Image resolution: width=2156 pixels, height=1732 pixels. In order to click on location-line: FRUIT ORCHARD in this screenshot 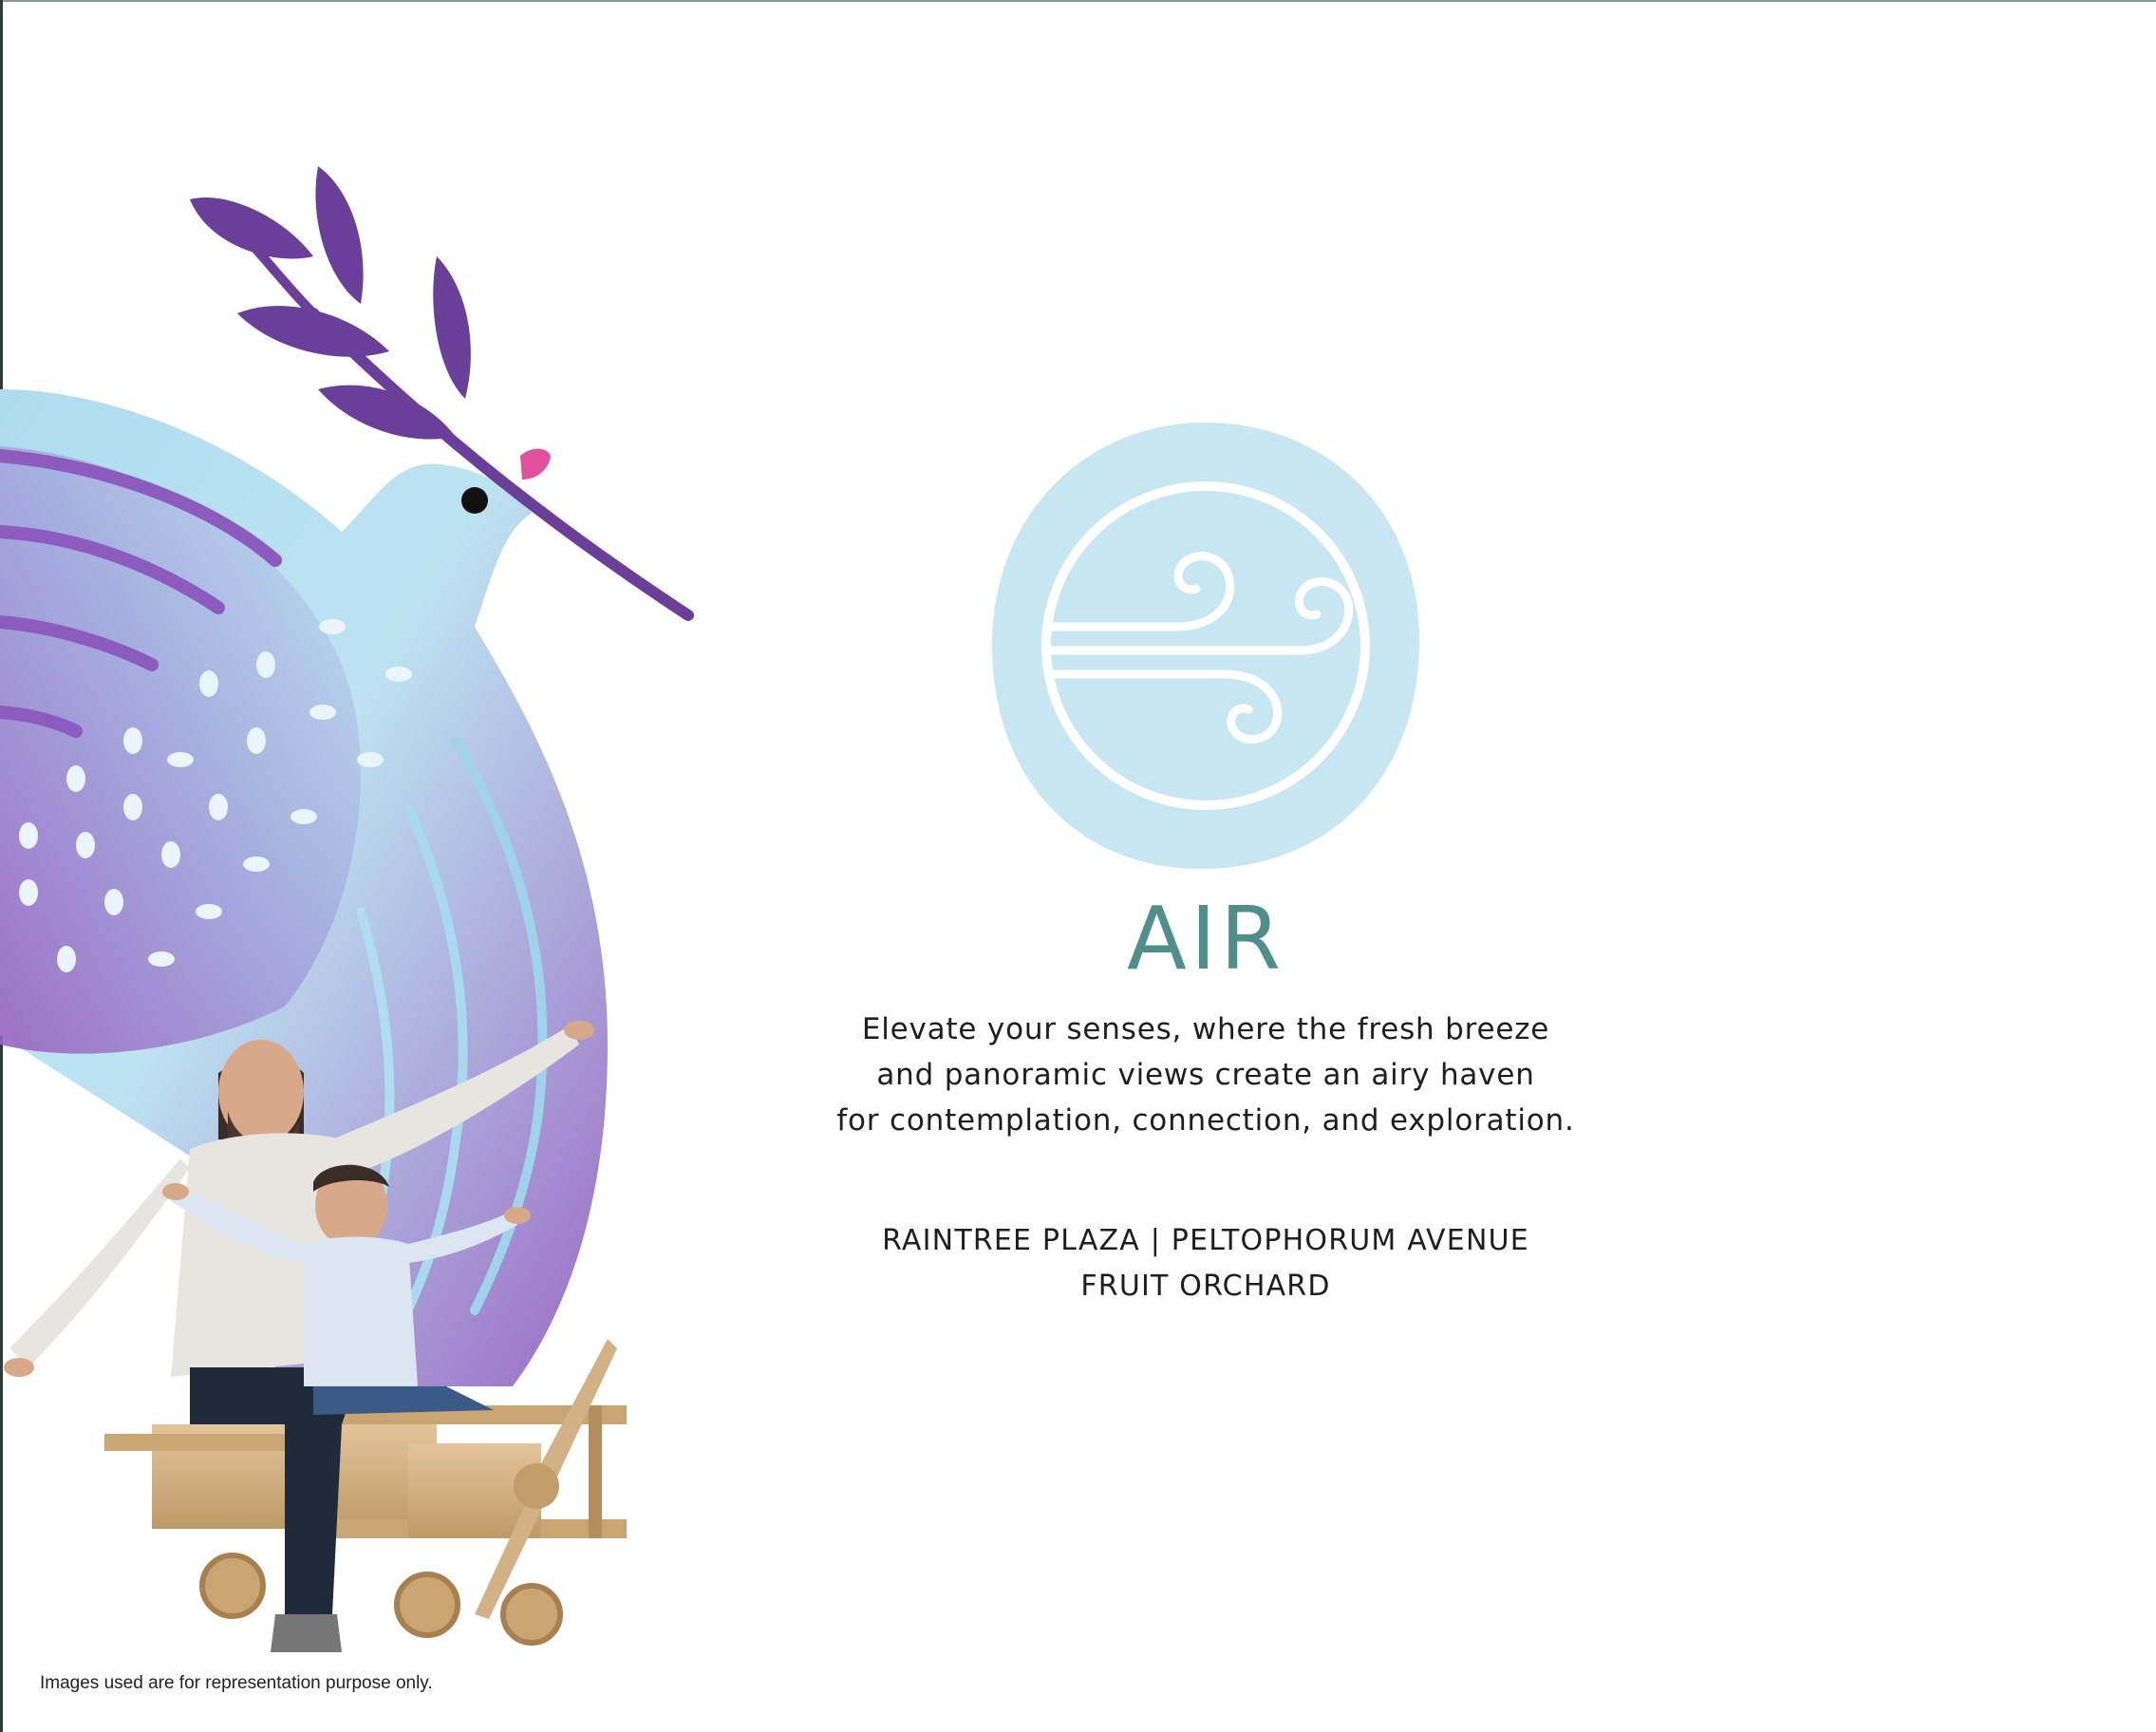, I will do `click(1205, 1287)`.